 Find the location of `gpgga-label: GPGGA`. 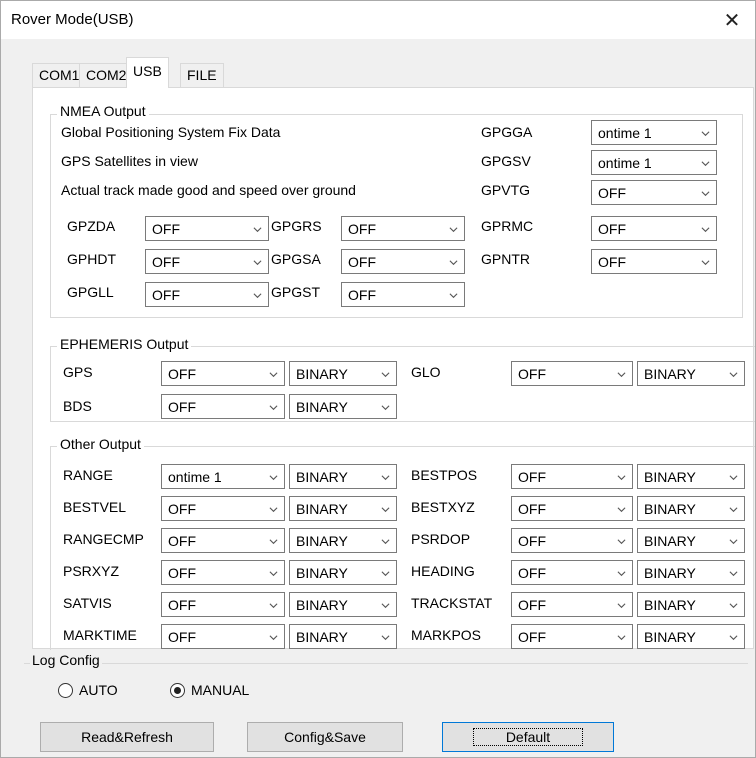

gpgga-label: GPGGA is located at coordinates (507, 132).